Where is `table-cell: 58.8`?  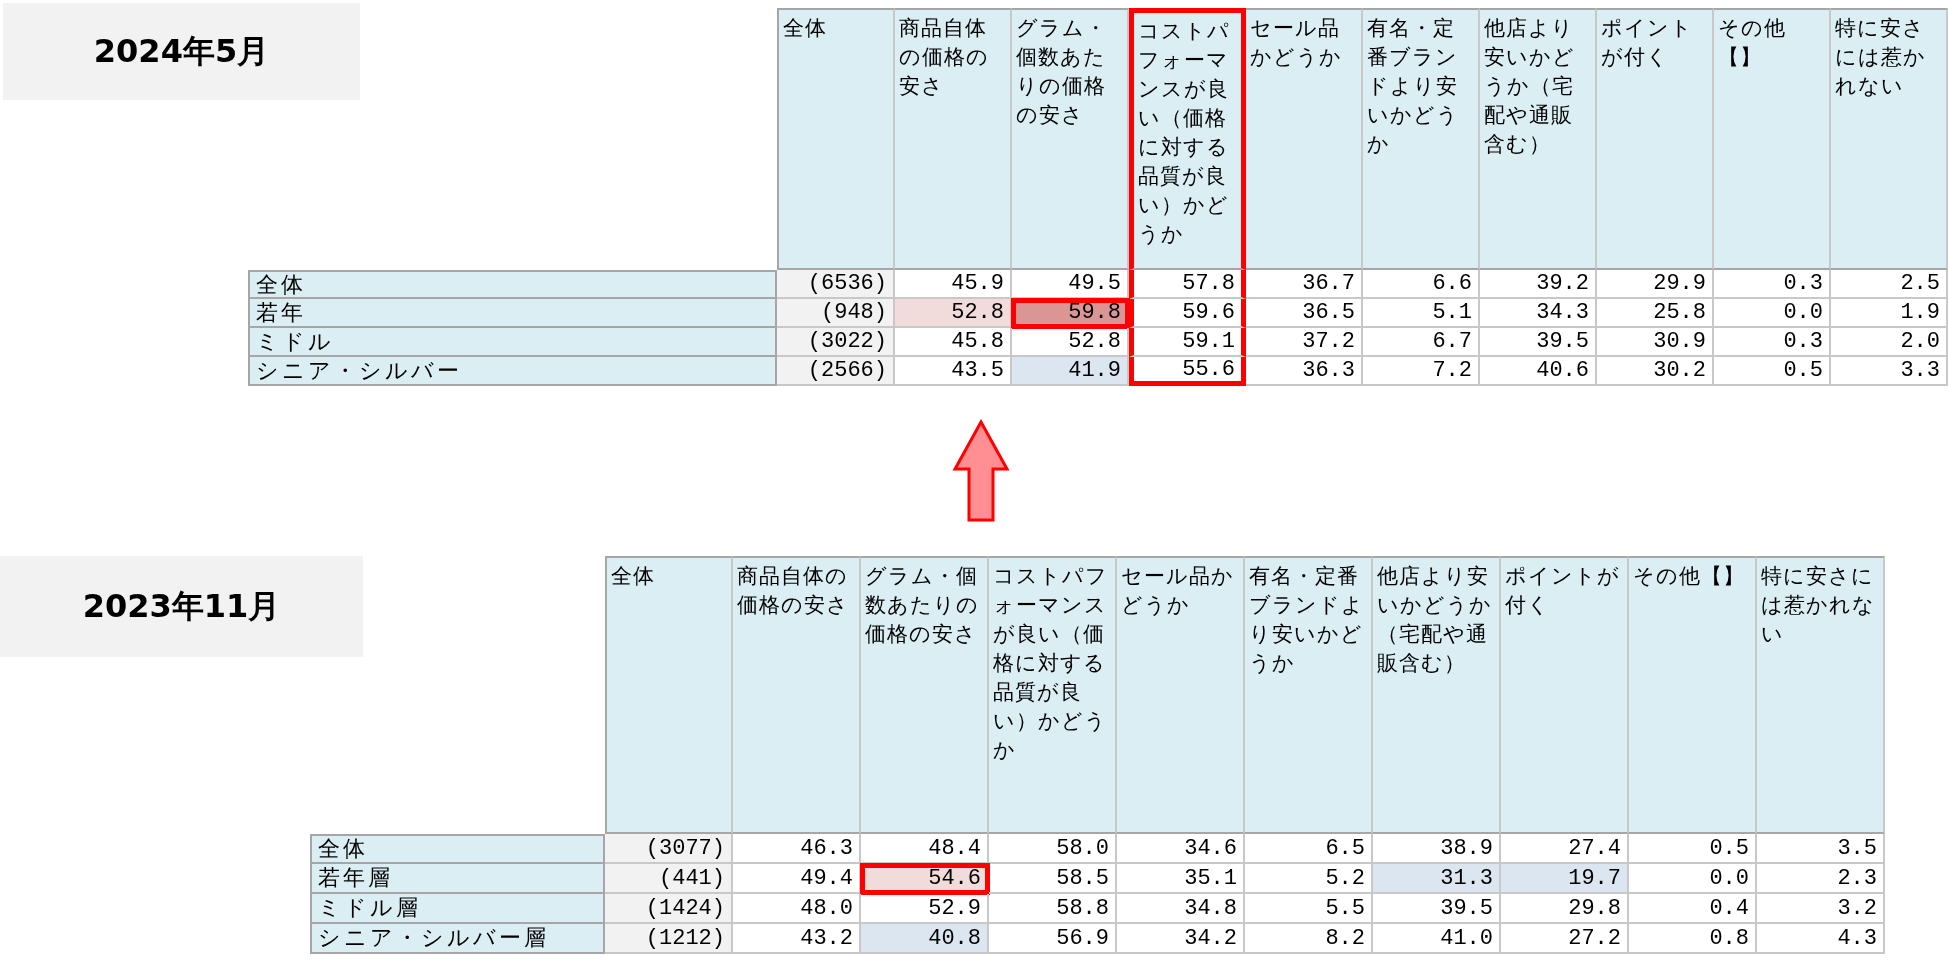
table-cell: 58.8 is located at coordinates (1053, 909).